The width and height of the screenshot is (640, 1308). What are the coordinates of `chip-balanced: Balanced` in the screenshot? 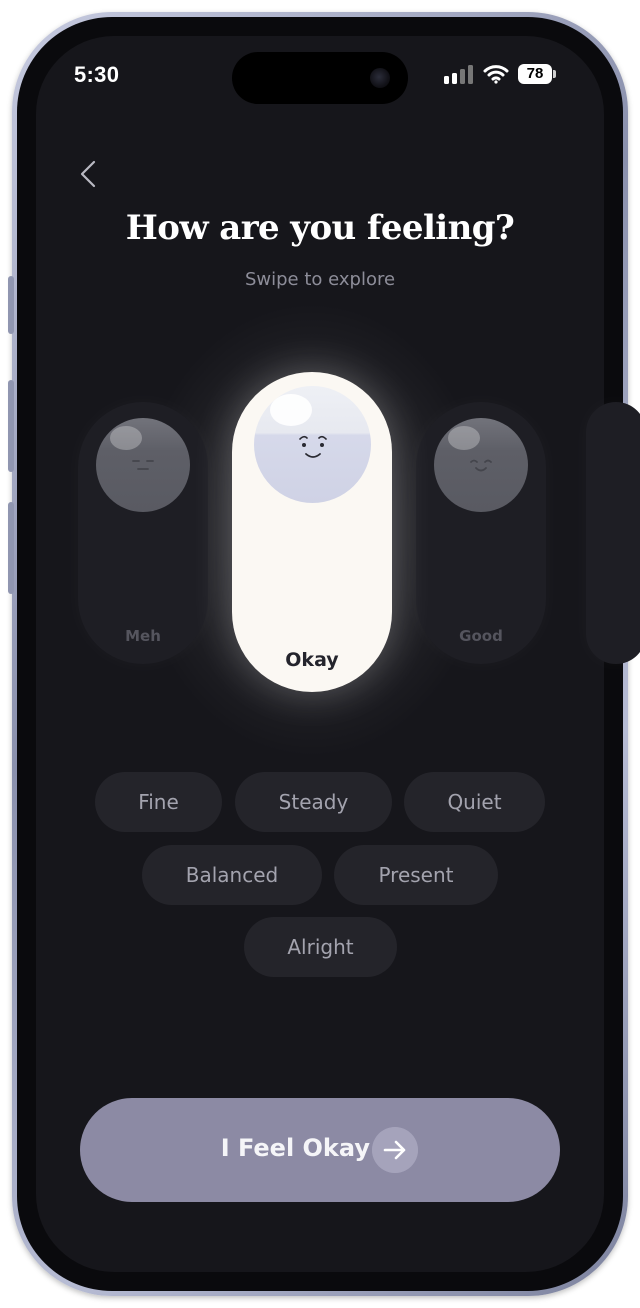 It's located at (232, 875).